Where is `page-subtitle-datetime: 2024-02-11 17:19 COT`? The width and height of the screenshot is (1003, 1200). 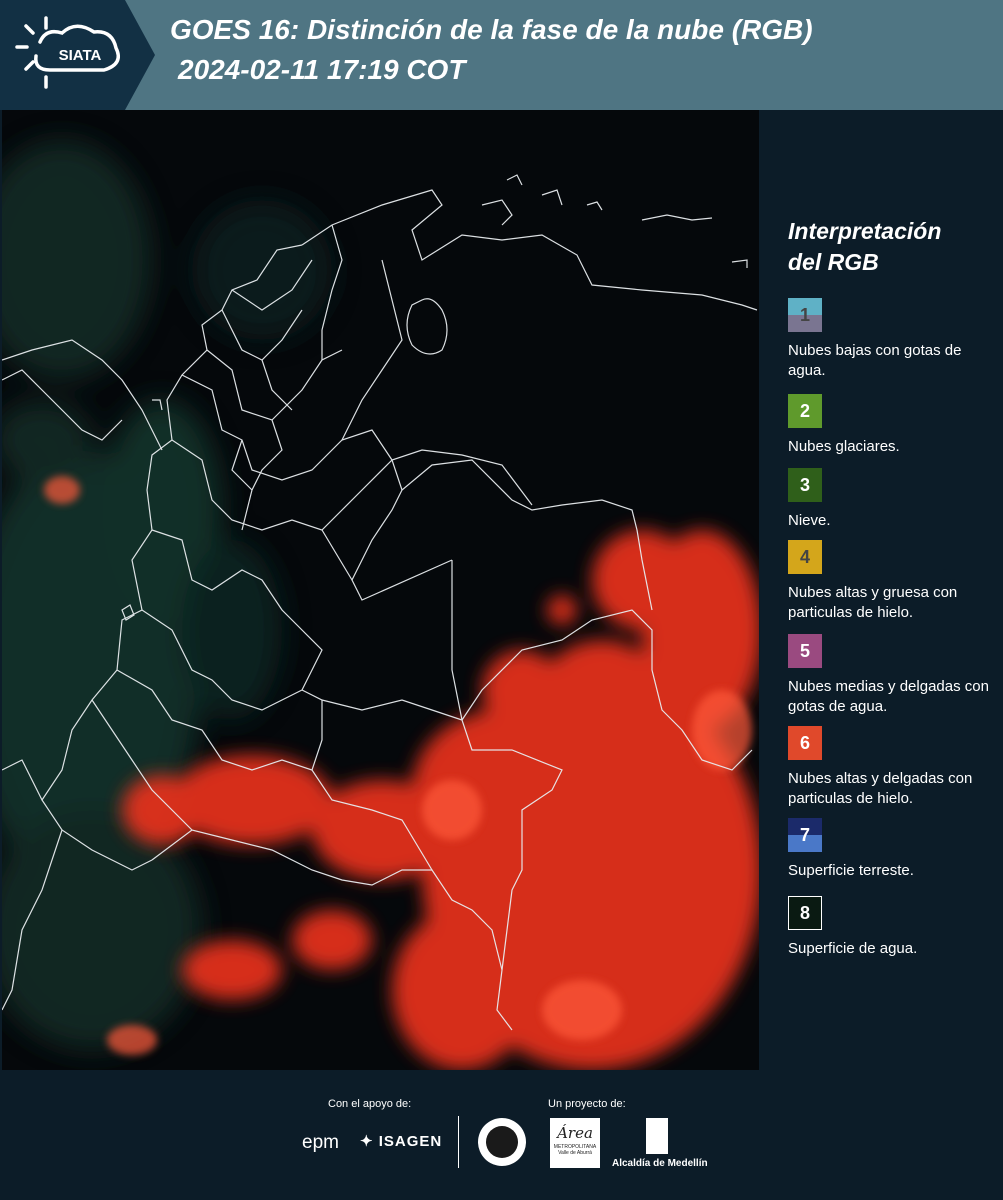 page-subtitle-datetime: 2024-02-11 17:19 COT is located at coordinates (322, 69).